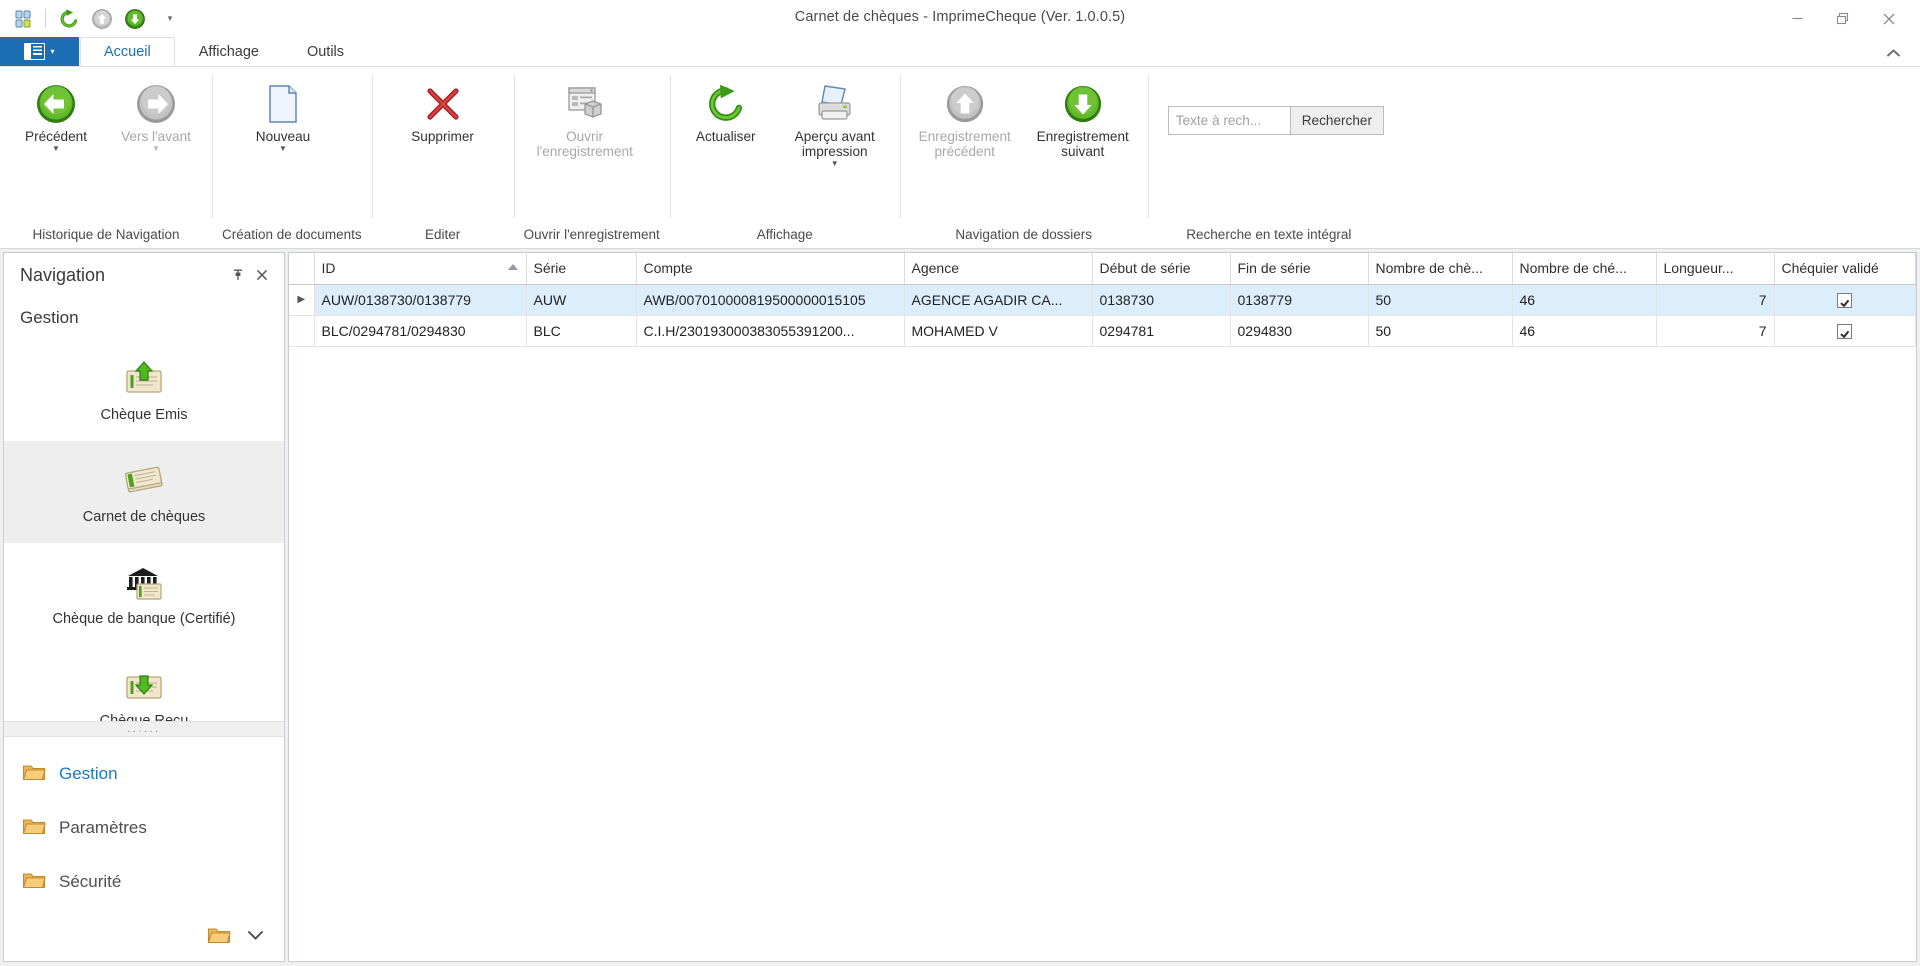  Describe the element at coordinates (229, 51) in the screenshot. I see `tab-affichage: Affichage` at that location.